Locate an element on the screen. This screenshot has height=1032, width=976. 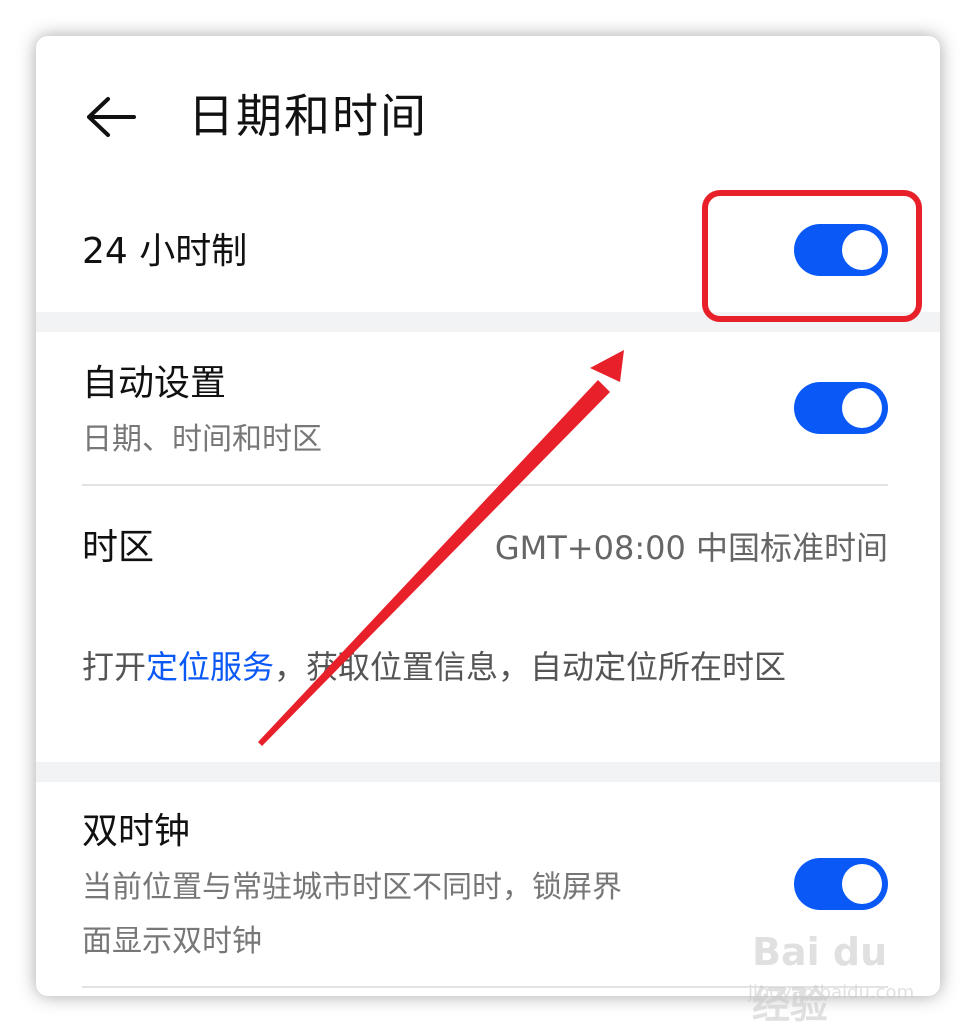
auto-set-sublabel: 日期、时间和时区 is located at coordinates (202, 439).